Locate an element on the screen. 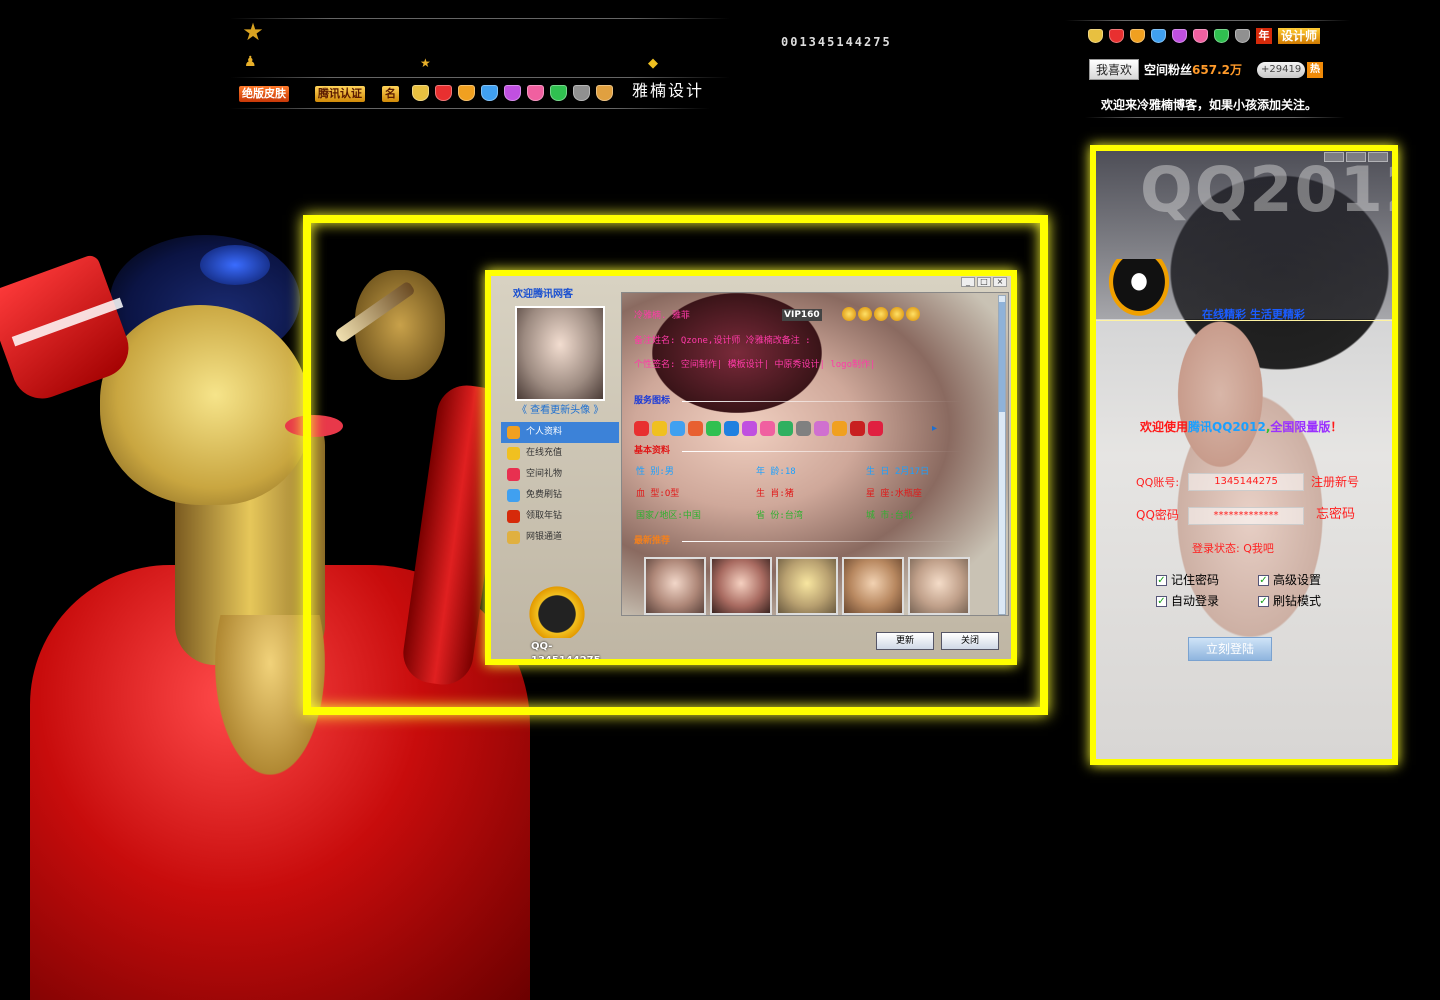 The height and width of the screenshot is (1000, 1440). window-controls: _ □ × is located at coordinates (984, 282).